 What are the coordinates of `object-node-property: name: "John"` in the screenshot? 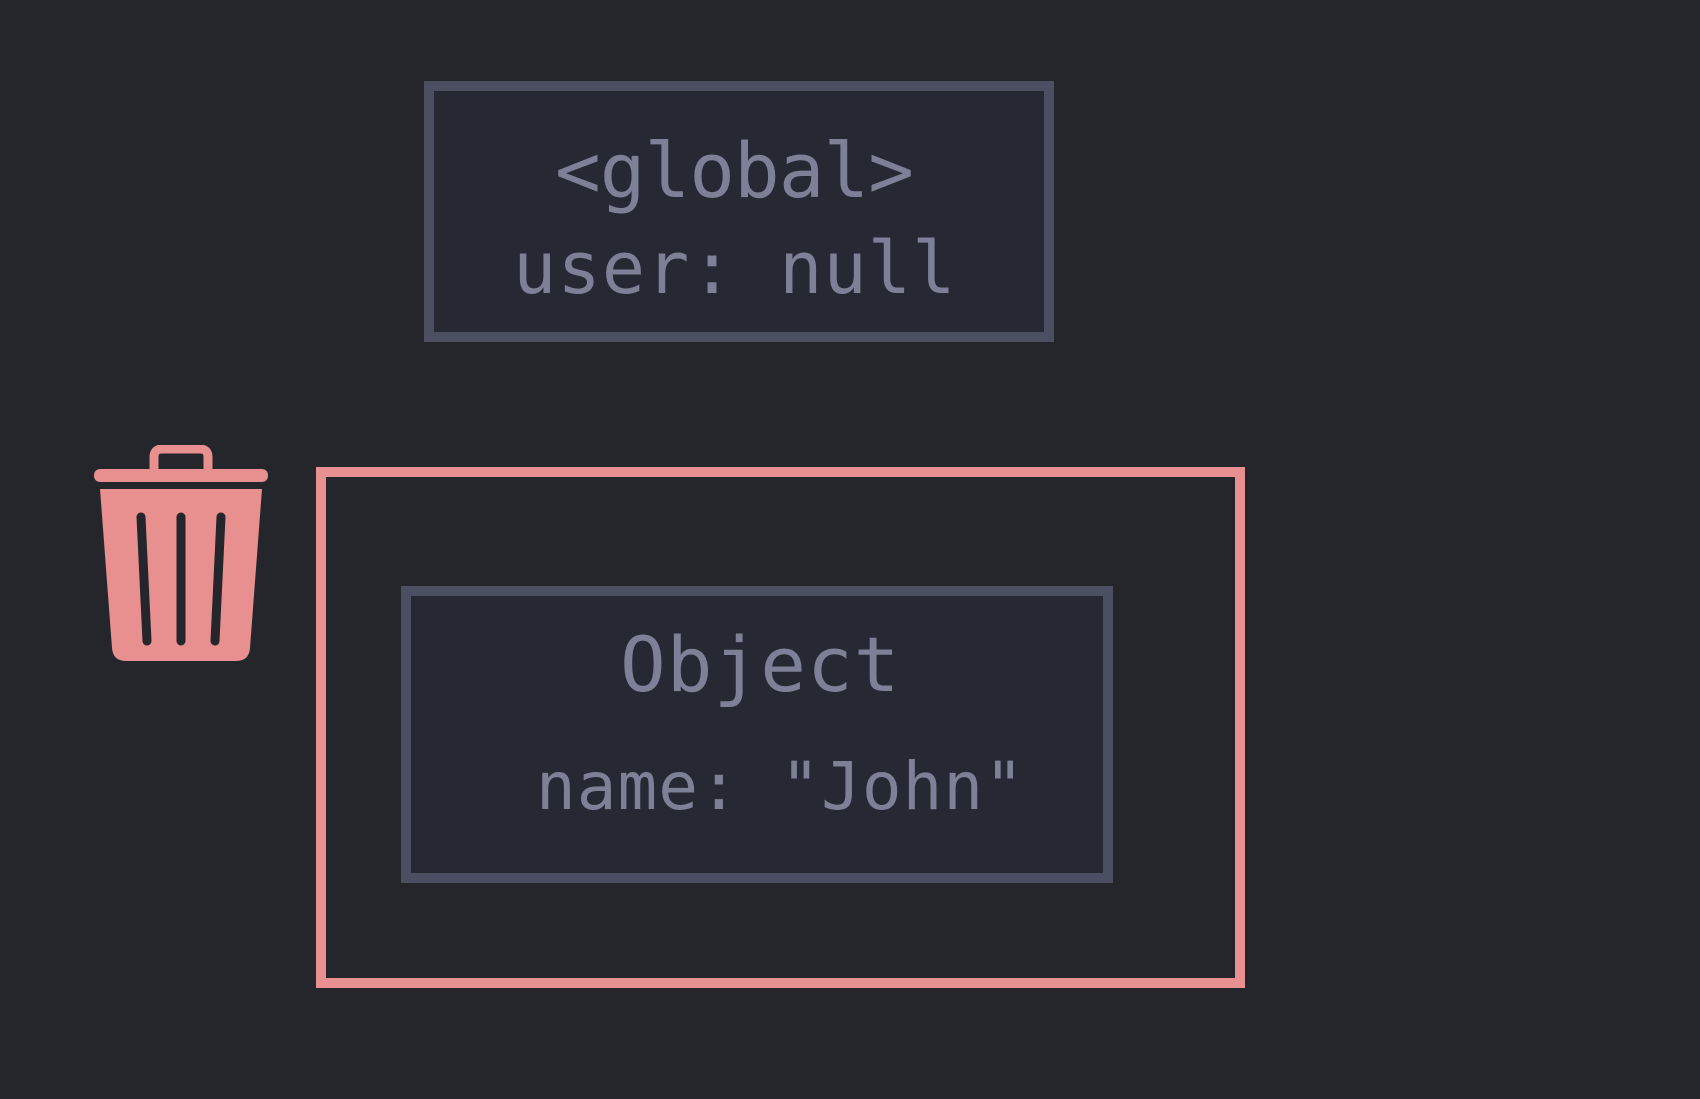 It's located at (780, 786).